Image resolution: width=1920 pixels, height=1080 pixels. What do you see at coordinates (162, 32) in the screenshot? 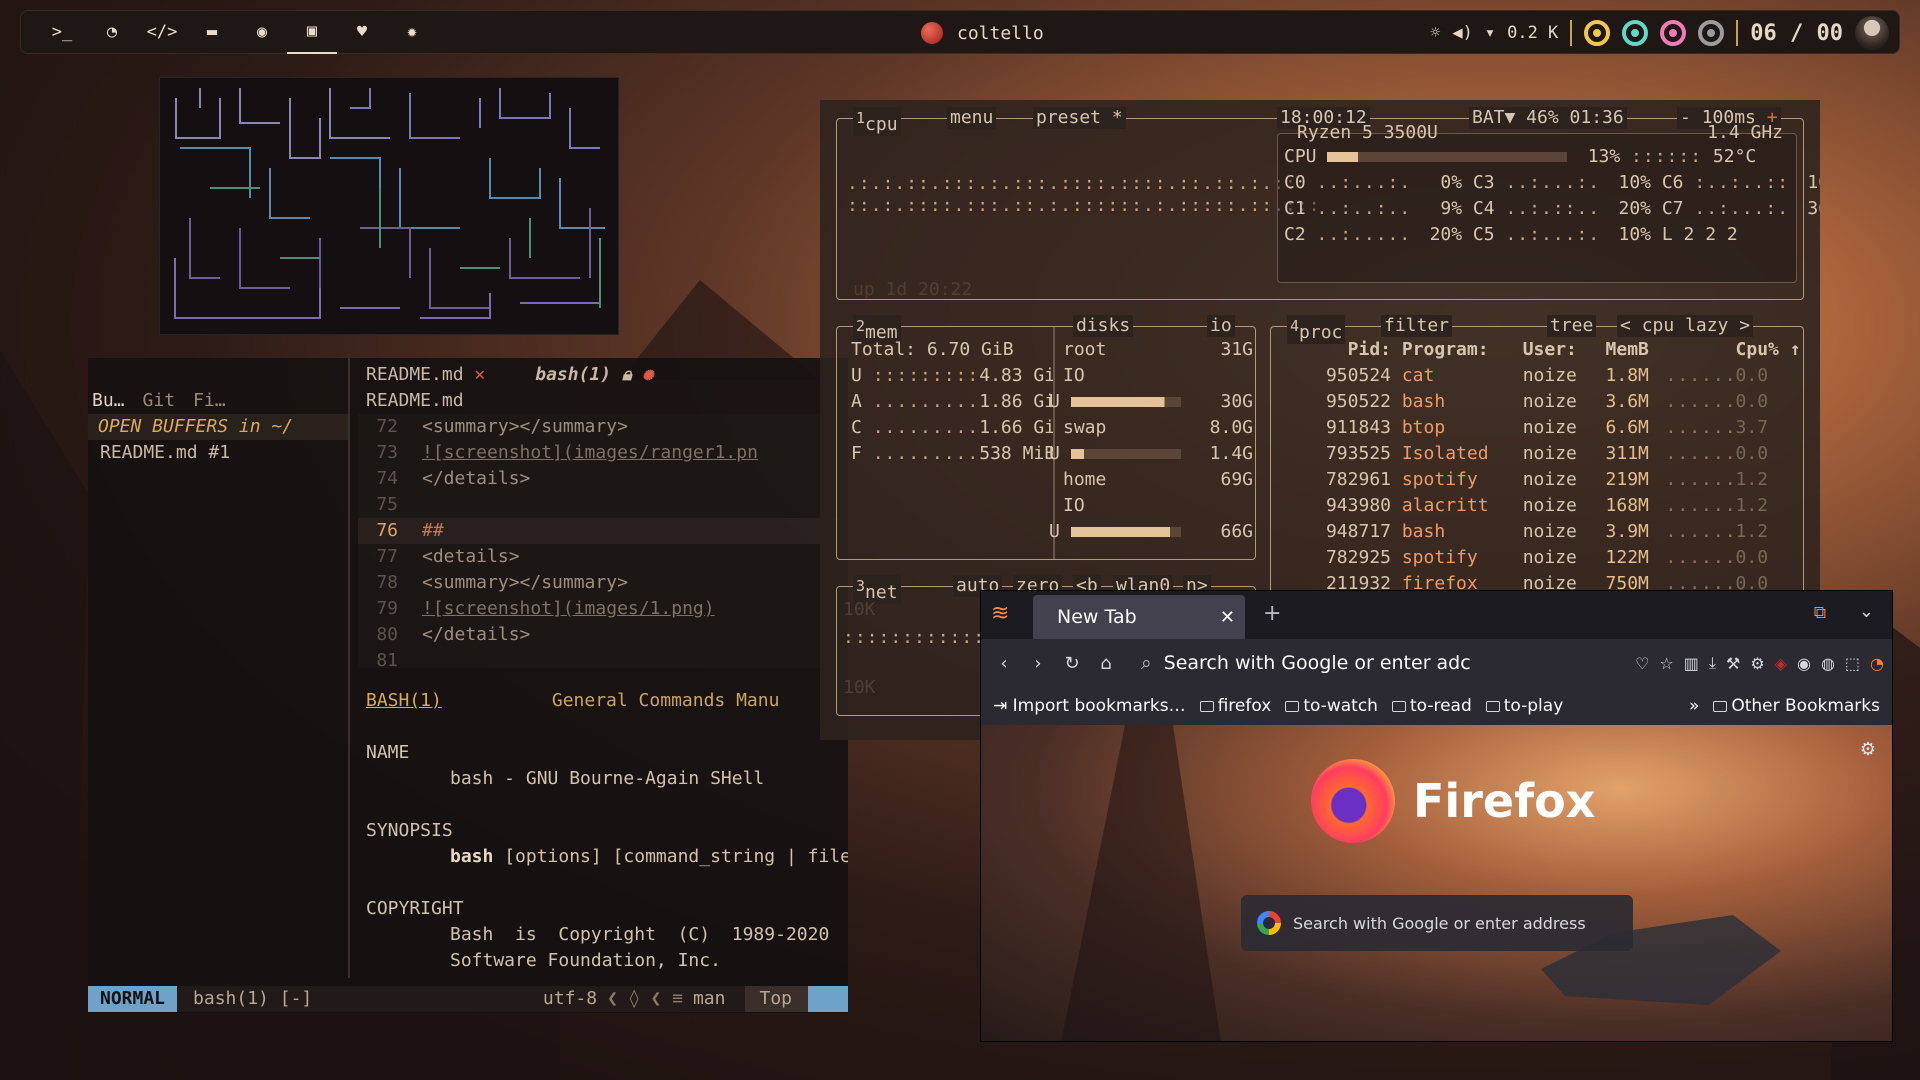
I see `code-icon: </>` at bounding box center [162, 32].